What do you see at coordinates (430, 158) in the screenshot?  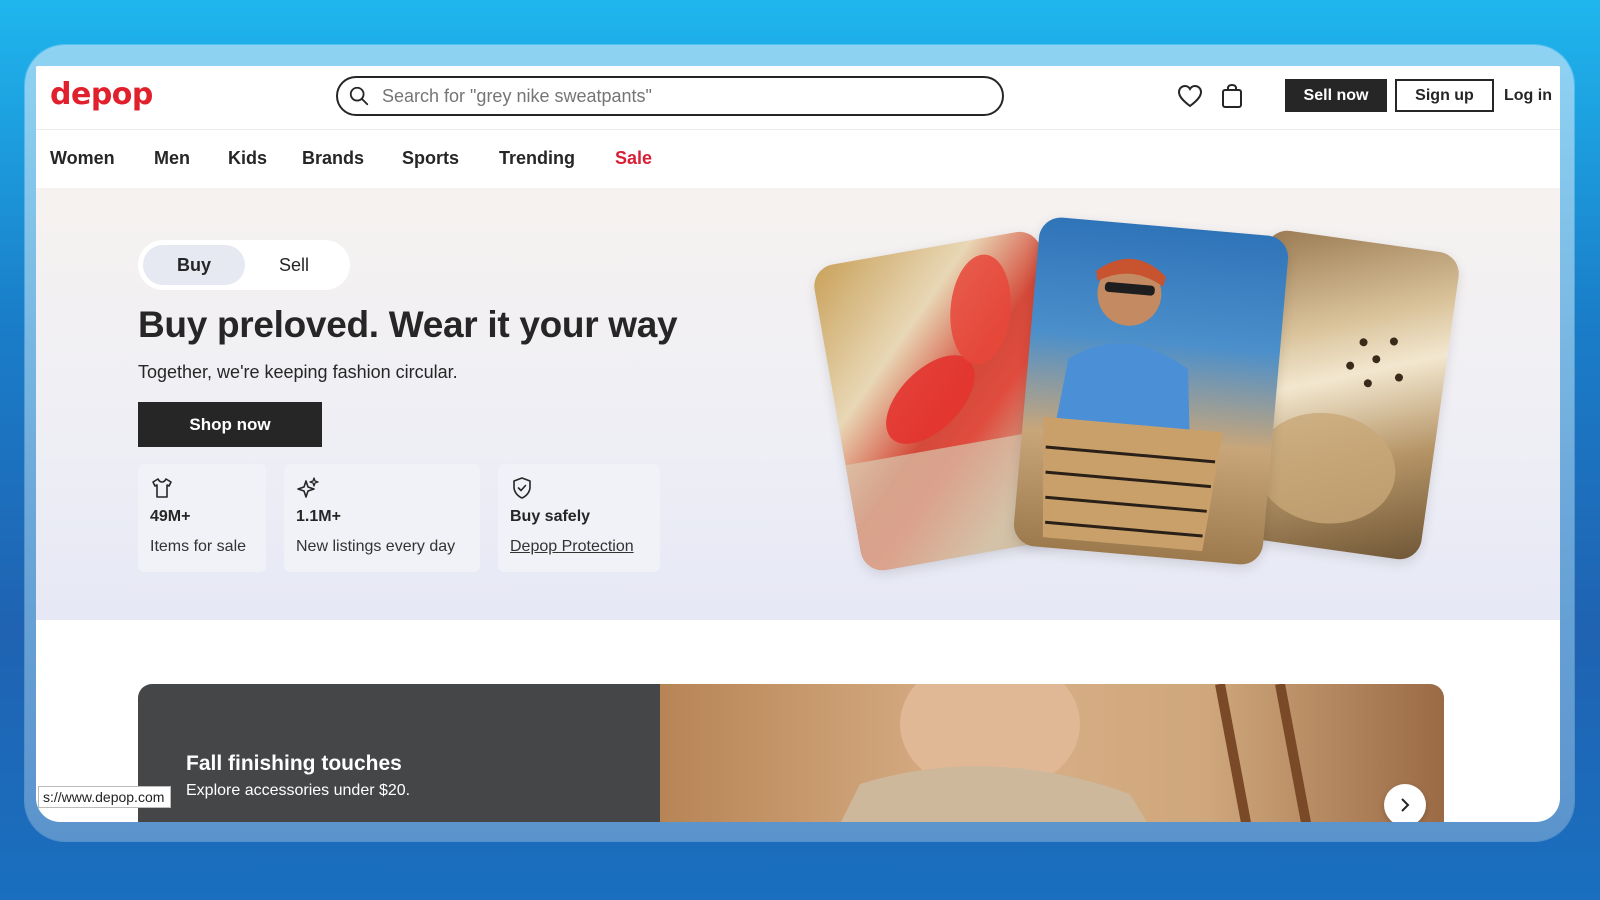 I see `nav-item-sports: Sports` at bounding box center [430, 158].